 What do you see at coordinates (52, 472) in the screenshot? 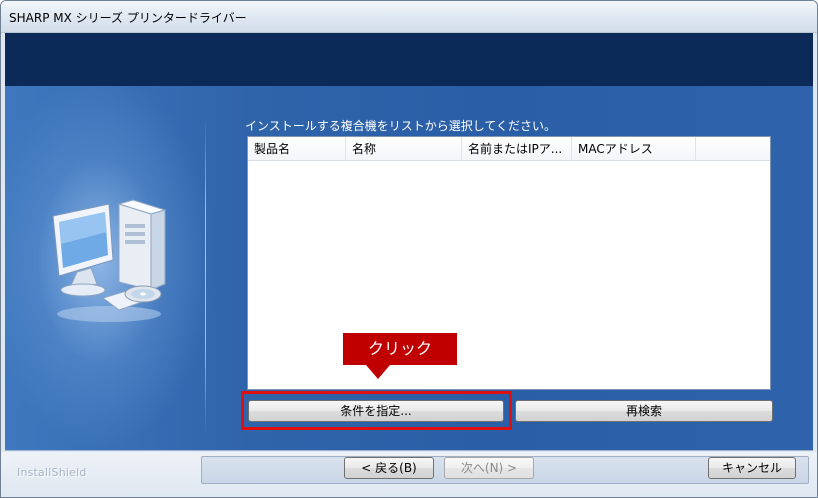
I see `installshield-brand: InstallShield` at bounding box center [52, 472].